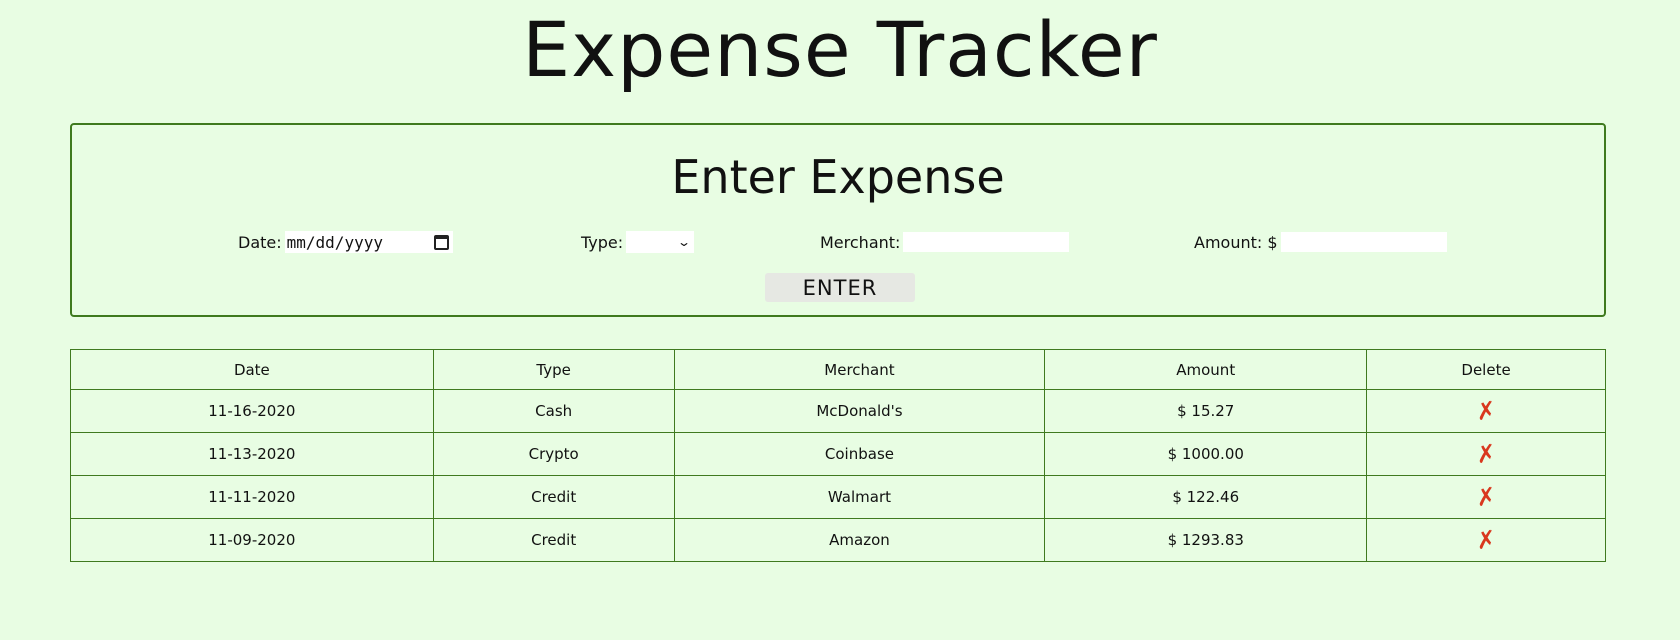 The height and width of the screenshot is (640, 1680). Describe the element at coordinates (1206, 454) in the screenshot. I see `cell-amount: $ 1000.00` at that location.